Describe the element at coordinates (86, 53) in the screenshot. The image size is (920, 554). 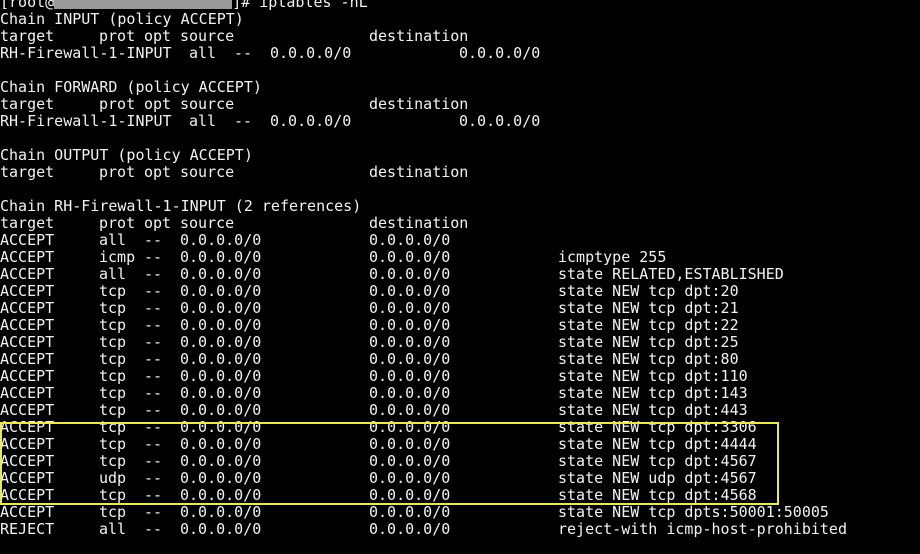
I see `rule-target: RH-Firewall-1-INPUT` at that location.